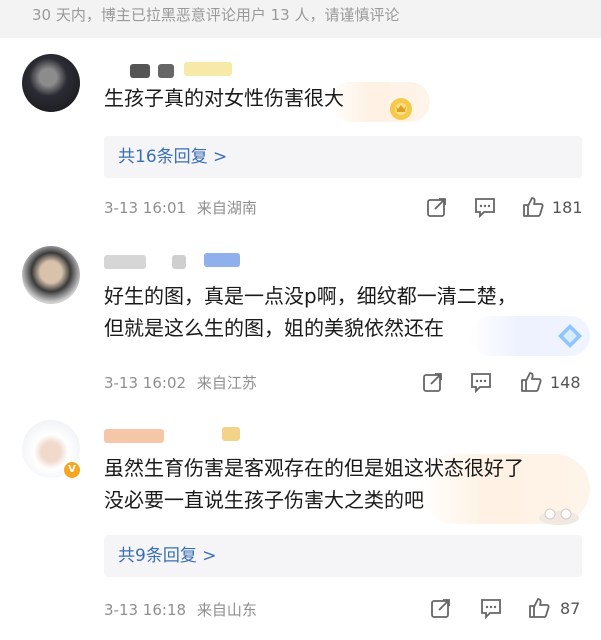 The width and height of the screenshot is (601, 640). Describe the element at coordinates (264, 500) in the screenshot. I see `comment-line: 没必要一直说生孩子伤害大之类的吧` at that location.